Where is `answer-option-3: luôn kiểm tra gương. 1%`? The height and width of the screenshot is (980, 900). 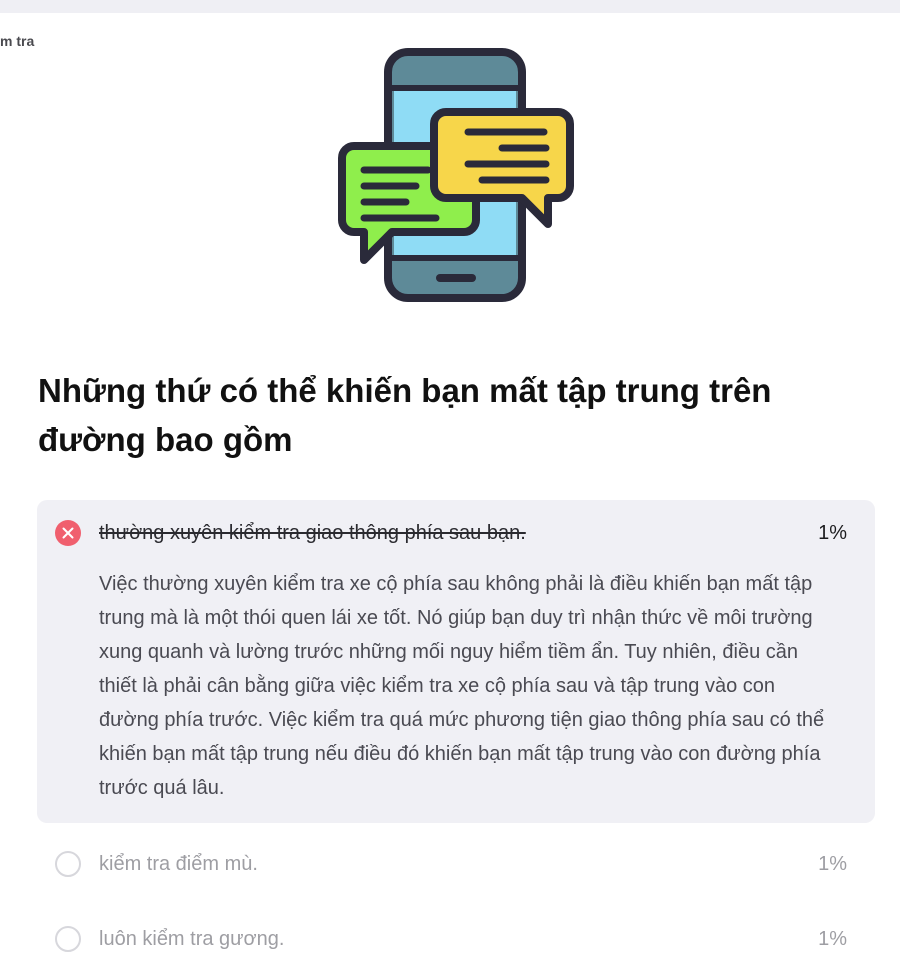
answer-option-3: luôn kiểm tra gương. 1% is located at coordinates (456, 939).